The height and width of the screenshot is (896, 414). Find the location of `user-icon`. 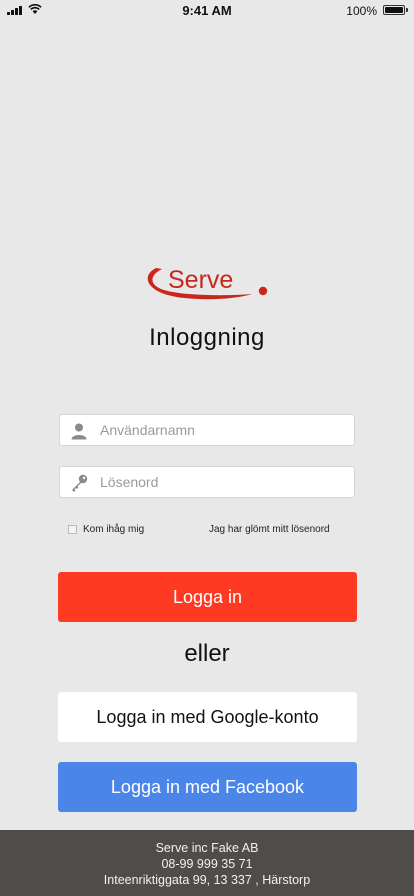

user-icon is located at coordinates (79, 431).